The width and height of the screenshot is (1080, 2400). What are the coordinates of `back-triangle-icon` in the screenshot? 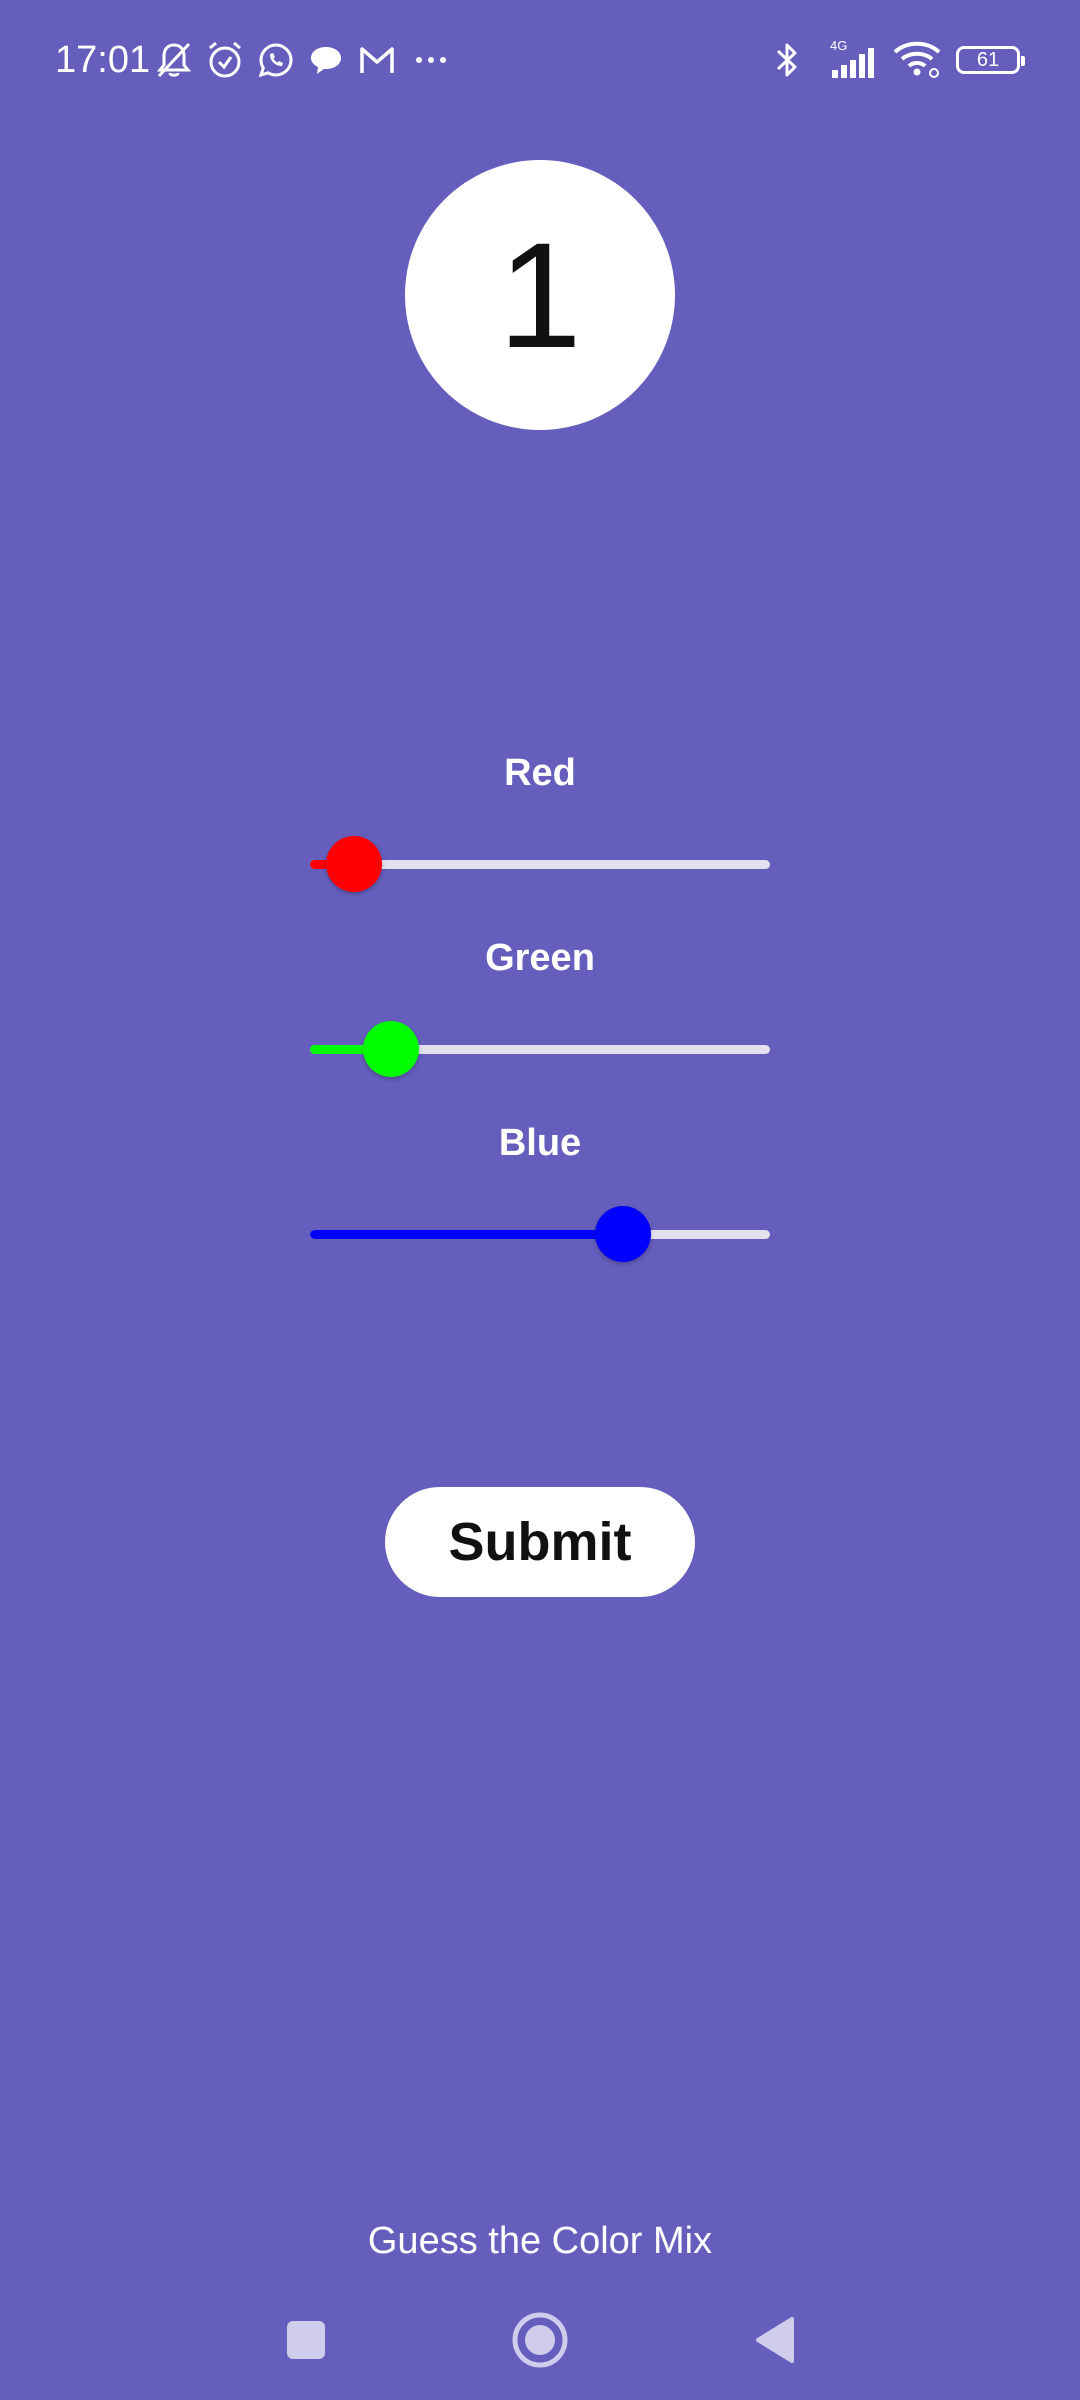 It's located at (774, 2340).